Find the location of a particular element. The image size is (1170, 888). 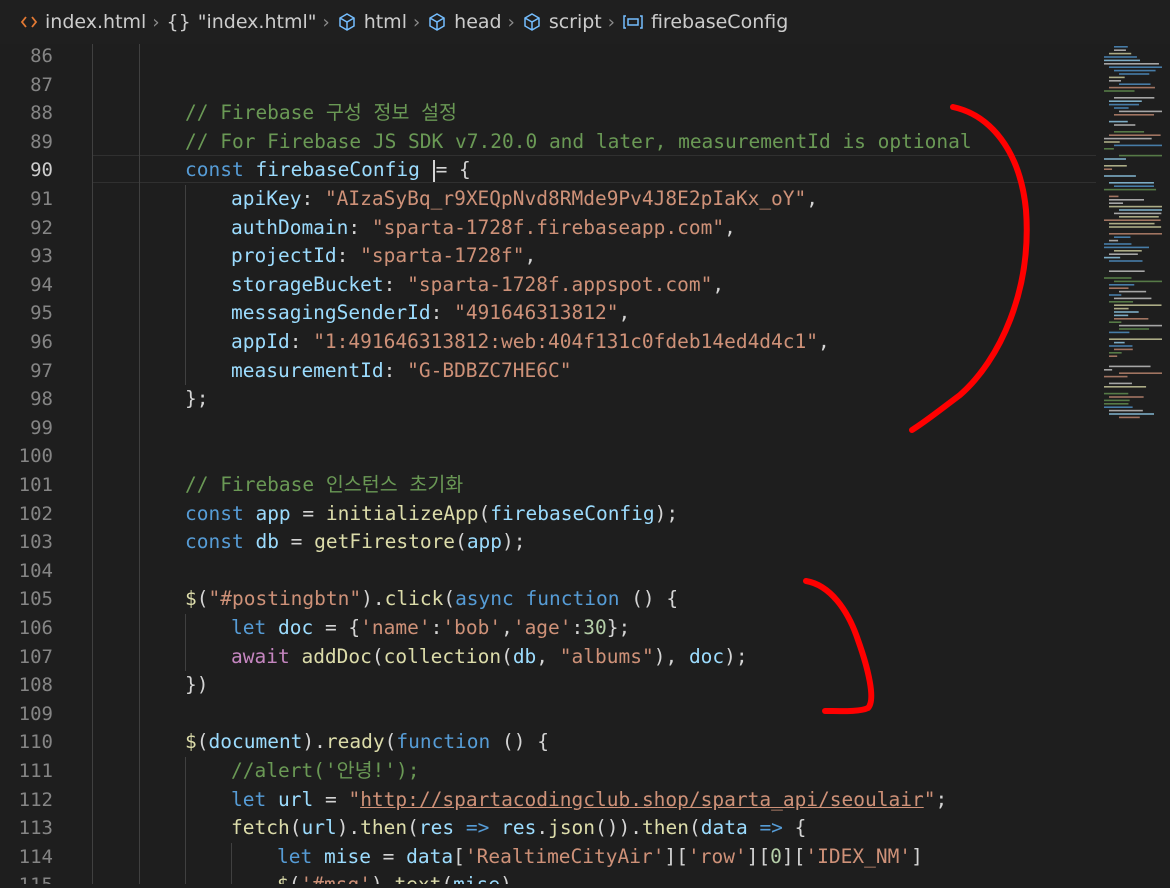

code-token: firebaseConfig is located at coordinates (572, 513).